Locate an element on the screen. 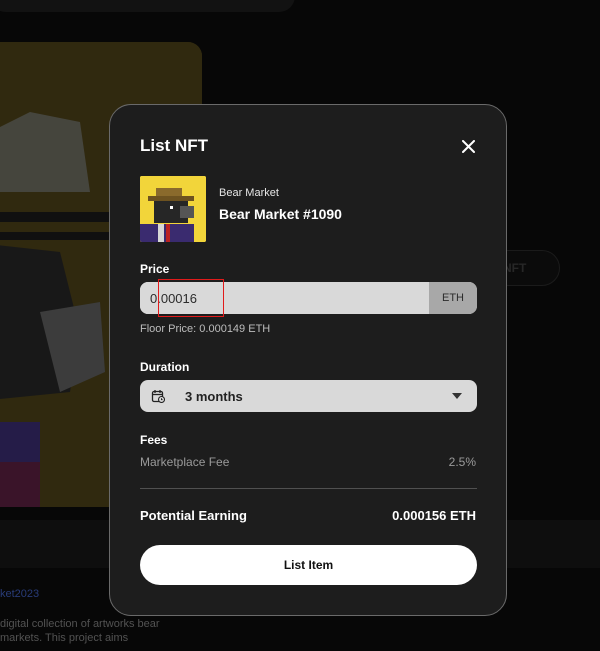 The height and width of the screenshot is (651, 600). collection-name: Bear Market is located at coordinates (249, 193).